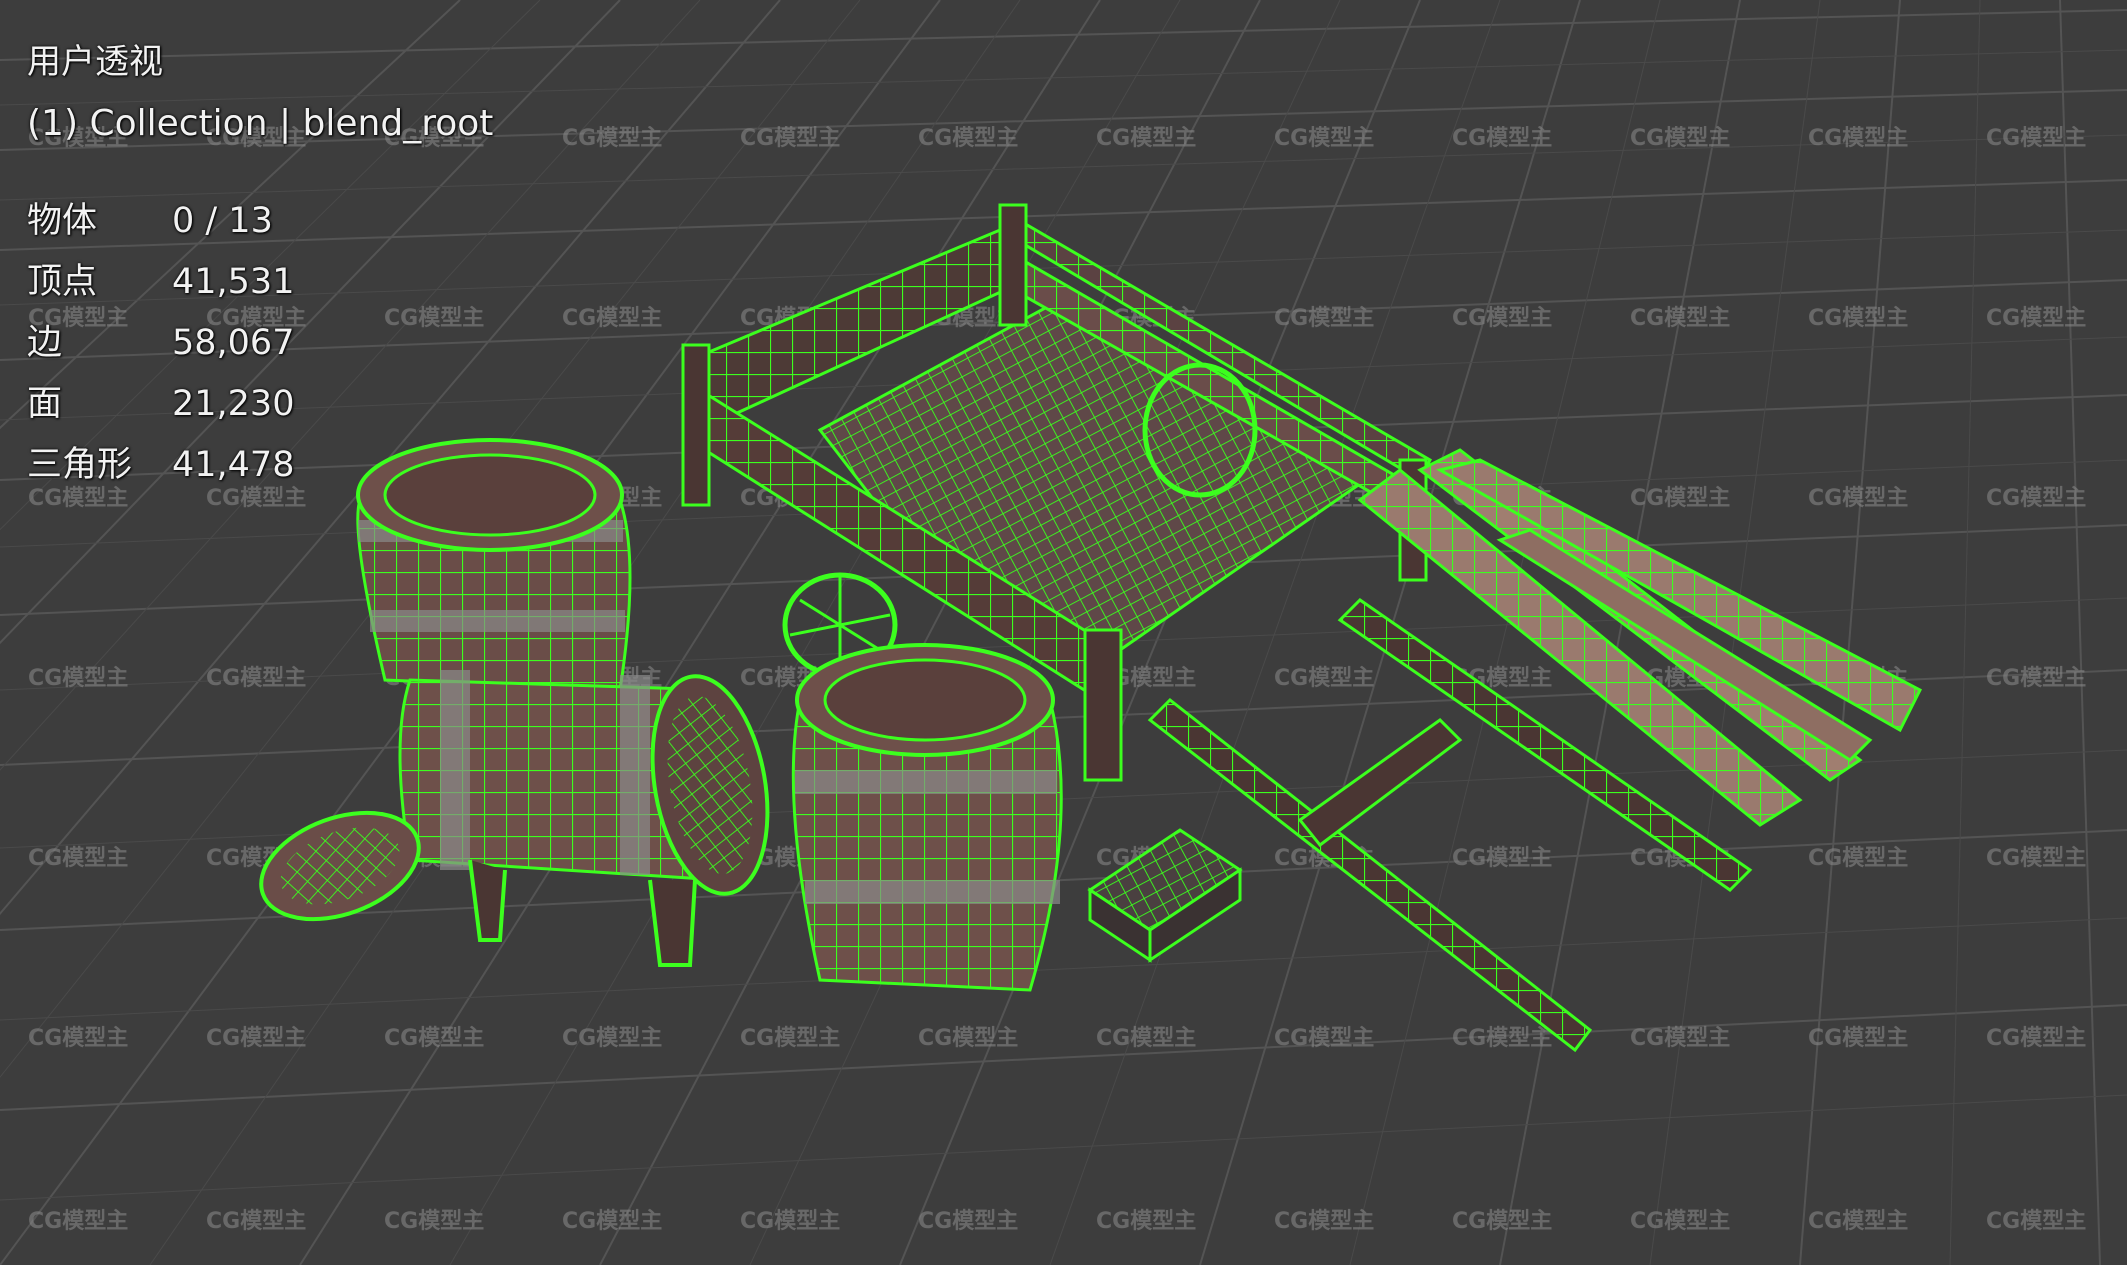 This screenshot has width=2127, height=1265. What do you see at coordinates (233, 343) in the screenshot?
I see `stat-value: 58,067` at bounding box center [233, 343].